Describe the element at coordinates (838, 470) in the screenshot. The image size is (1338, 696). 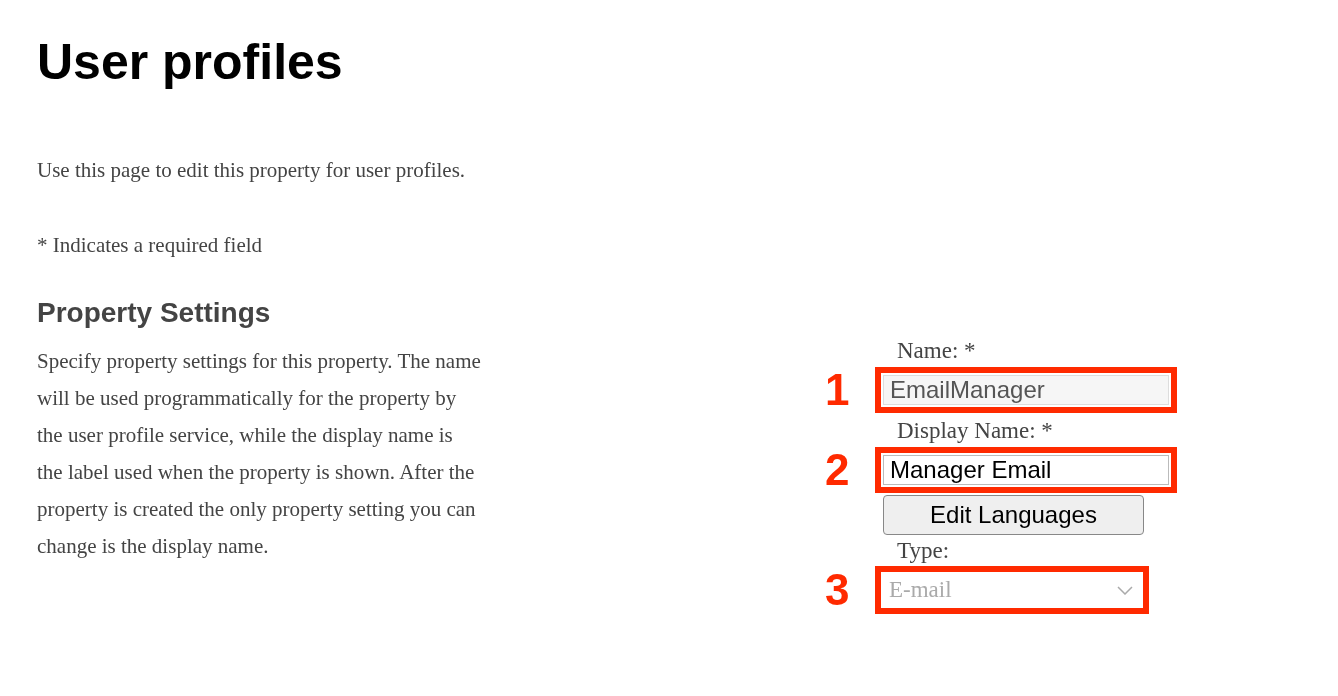
I see `callout-number: 2` at that location.